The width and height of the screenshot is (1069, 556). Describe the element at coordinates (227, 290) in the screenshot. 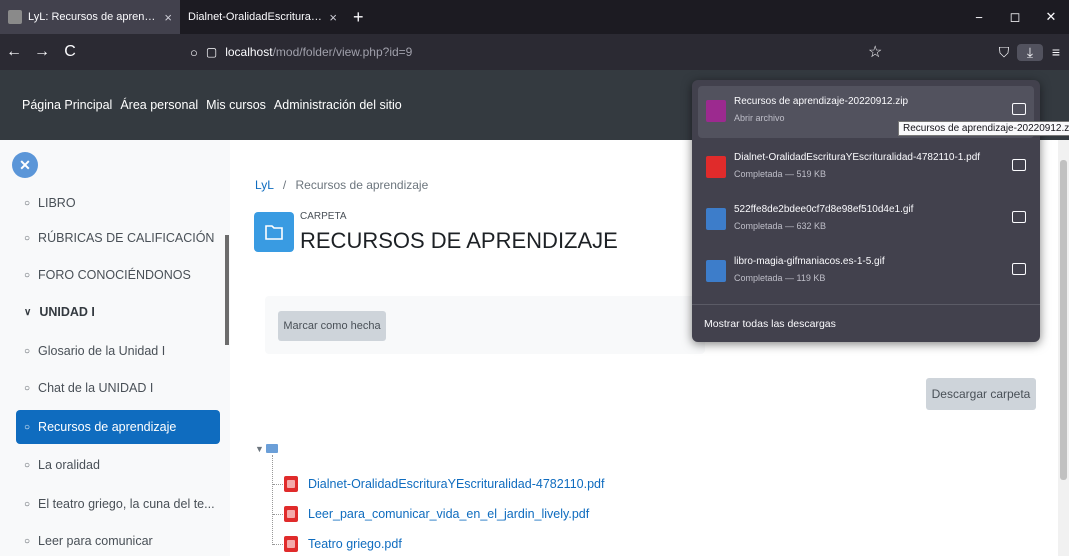

I see `drawer-scrollbar` at that location.